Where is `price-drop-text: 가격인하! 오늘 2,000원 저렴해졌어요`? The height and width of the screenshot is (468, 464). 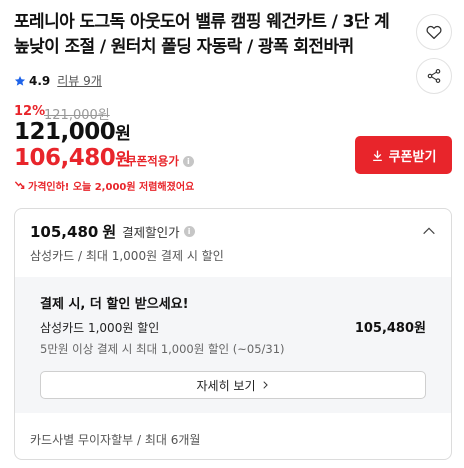
price-drop-text: 가격인하! 오늘 2,000원 저렴해졌어요 is located at coordinates (111, 187).